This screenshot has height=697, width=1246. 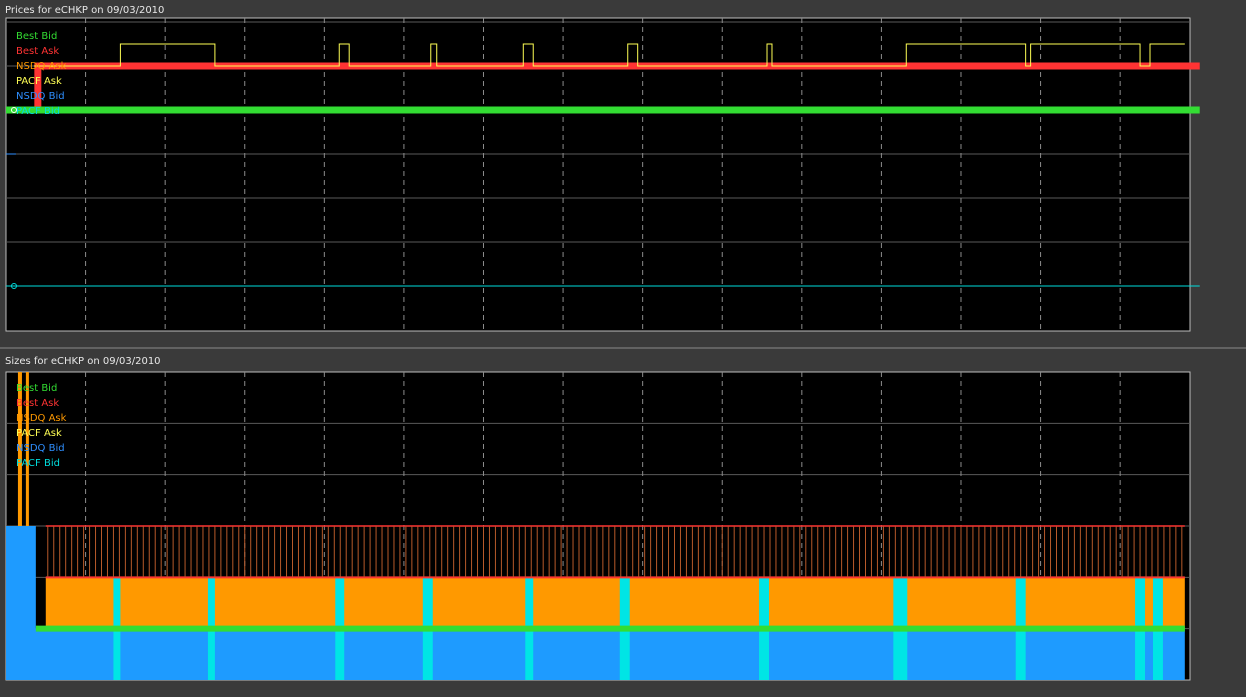 I want to click on price-legend-entry: Best Bid, so click(x=36, y=36).